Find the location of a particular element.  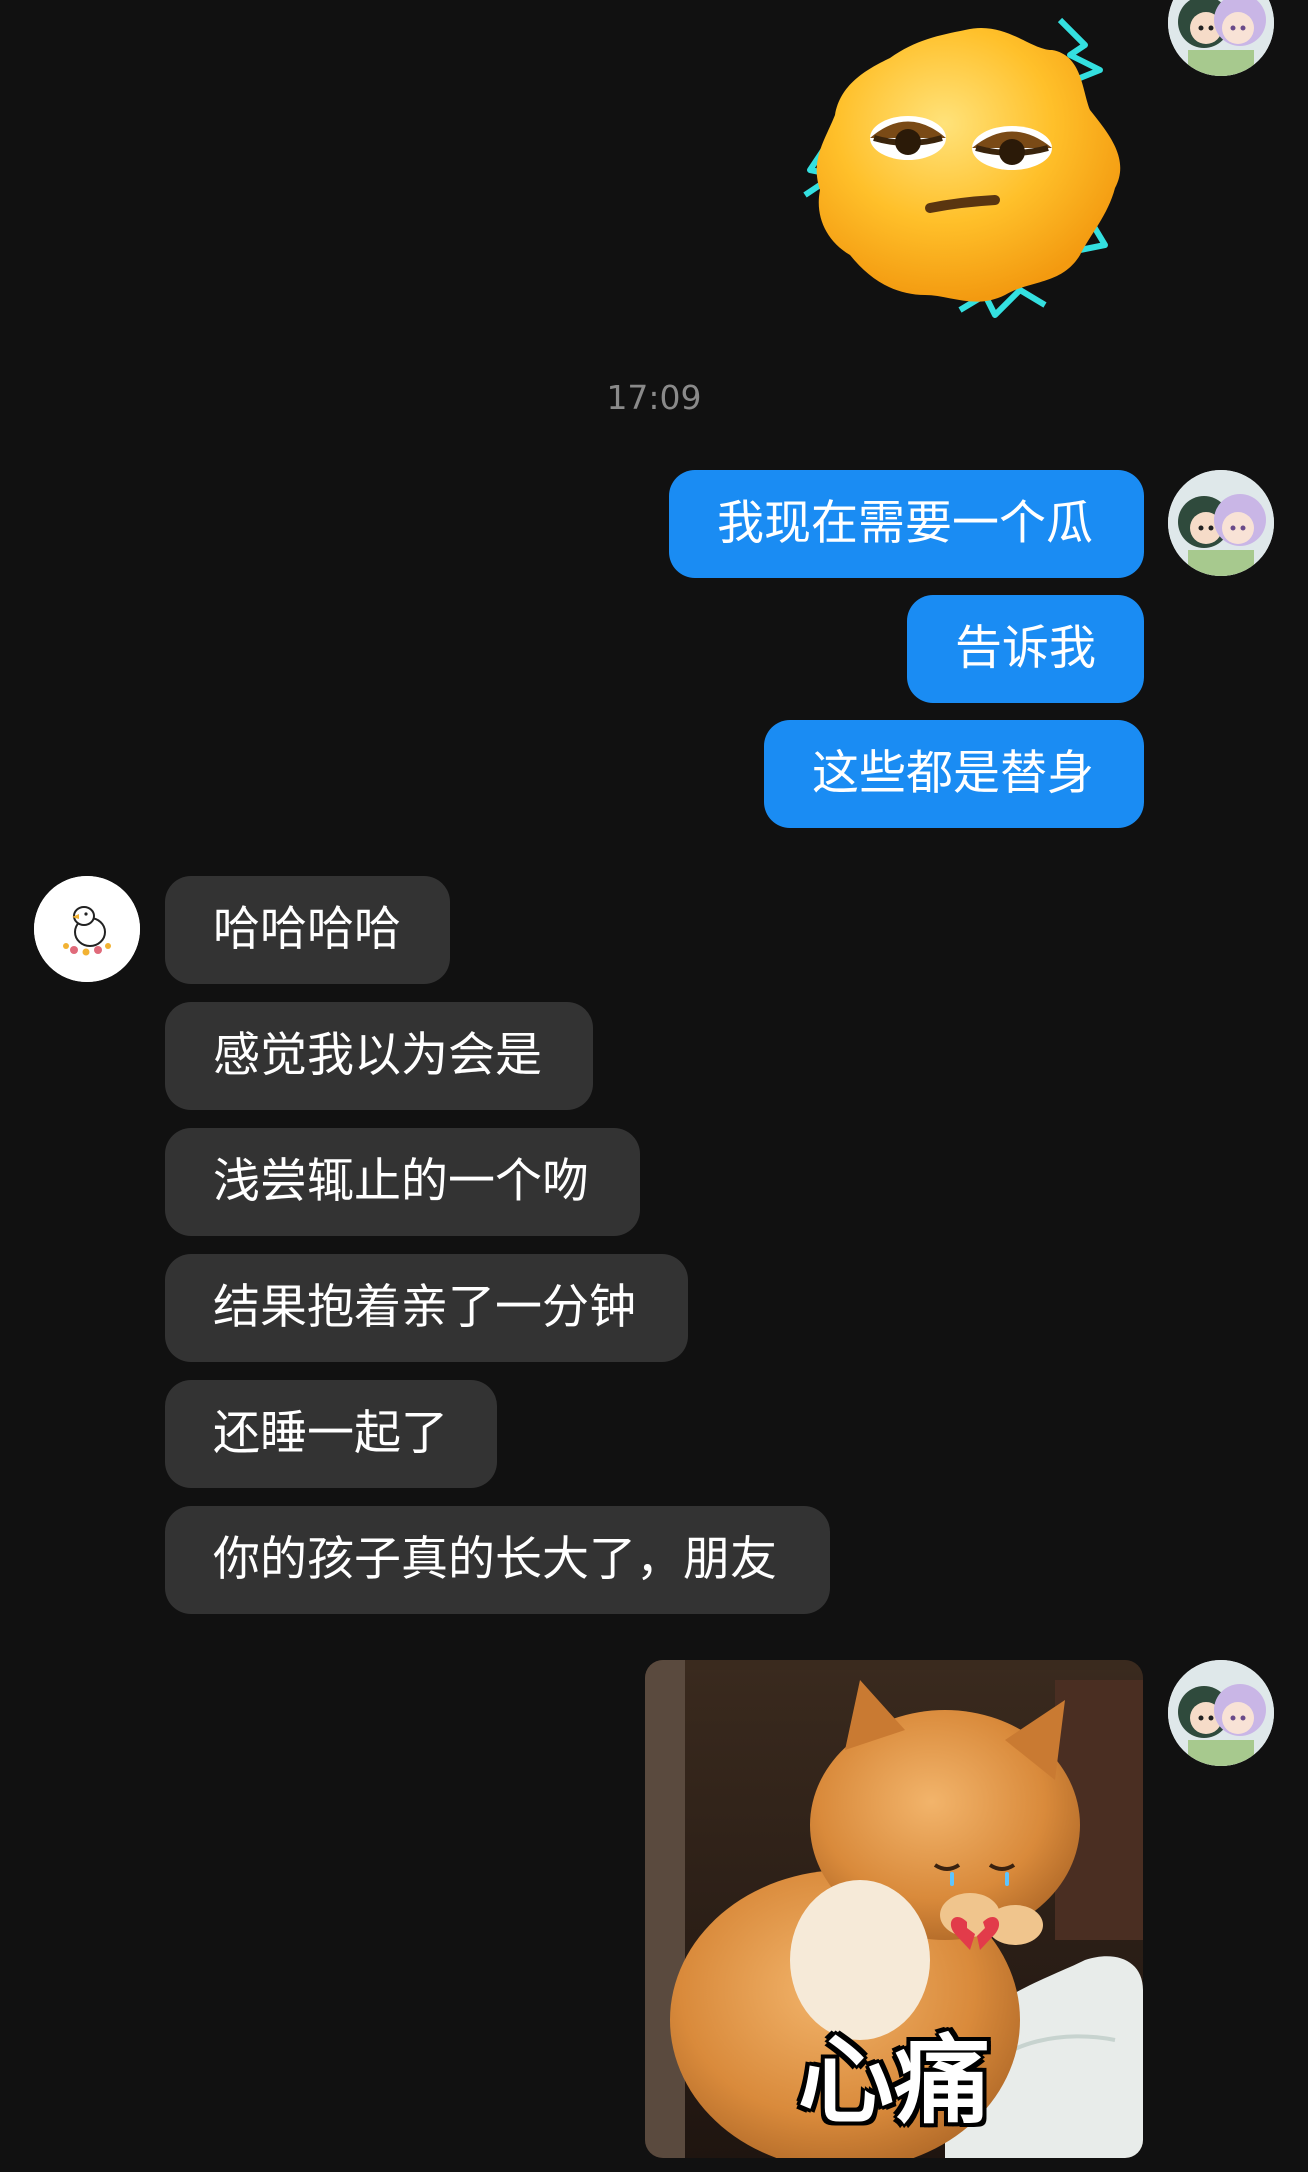

message-timestamp: 17:09 is located at coordinates (654, 397).